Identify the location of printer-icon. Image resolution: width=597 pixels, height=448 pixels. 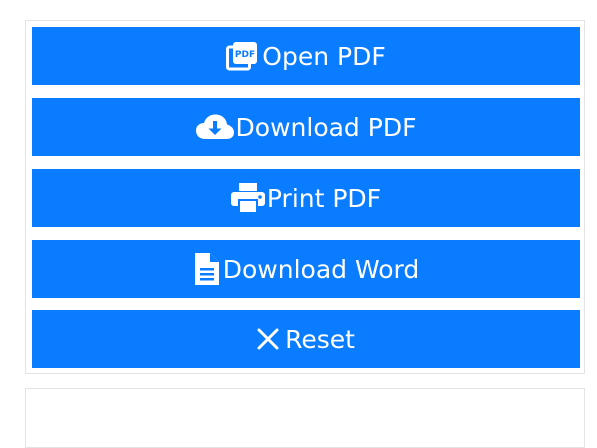
(247, 198).